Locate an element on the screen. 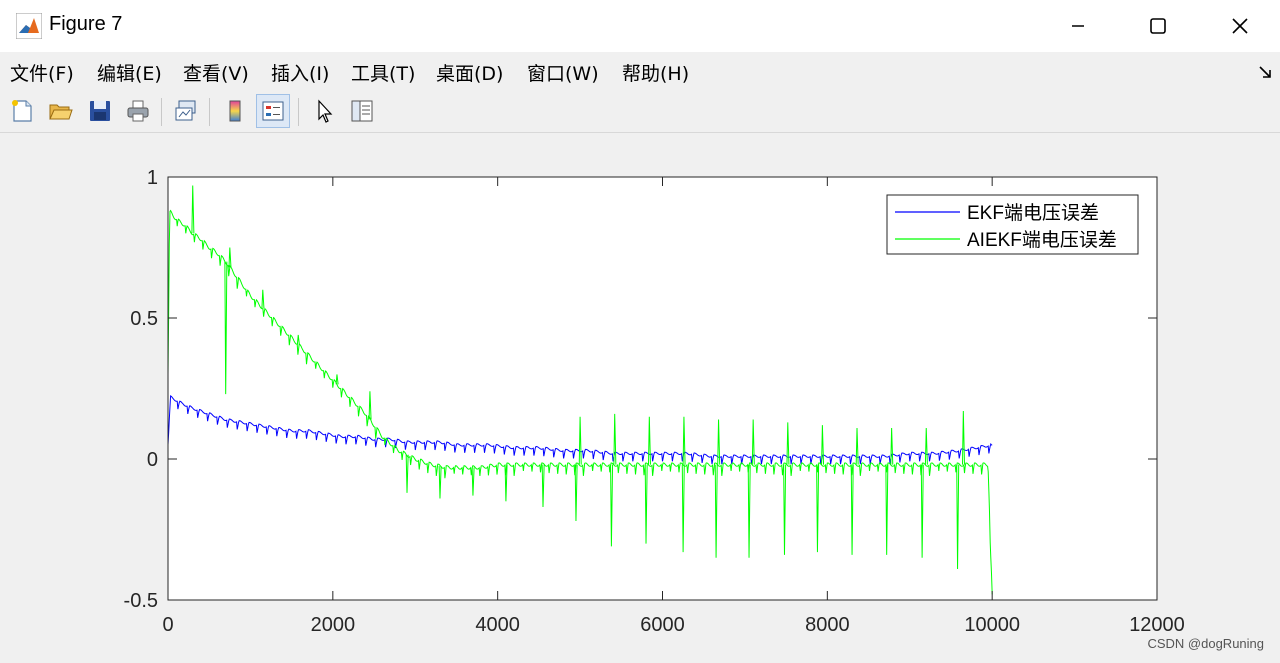 This screenshot has height=663, width=1280. save-icon is located at coordinates (100, 111).